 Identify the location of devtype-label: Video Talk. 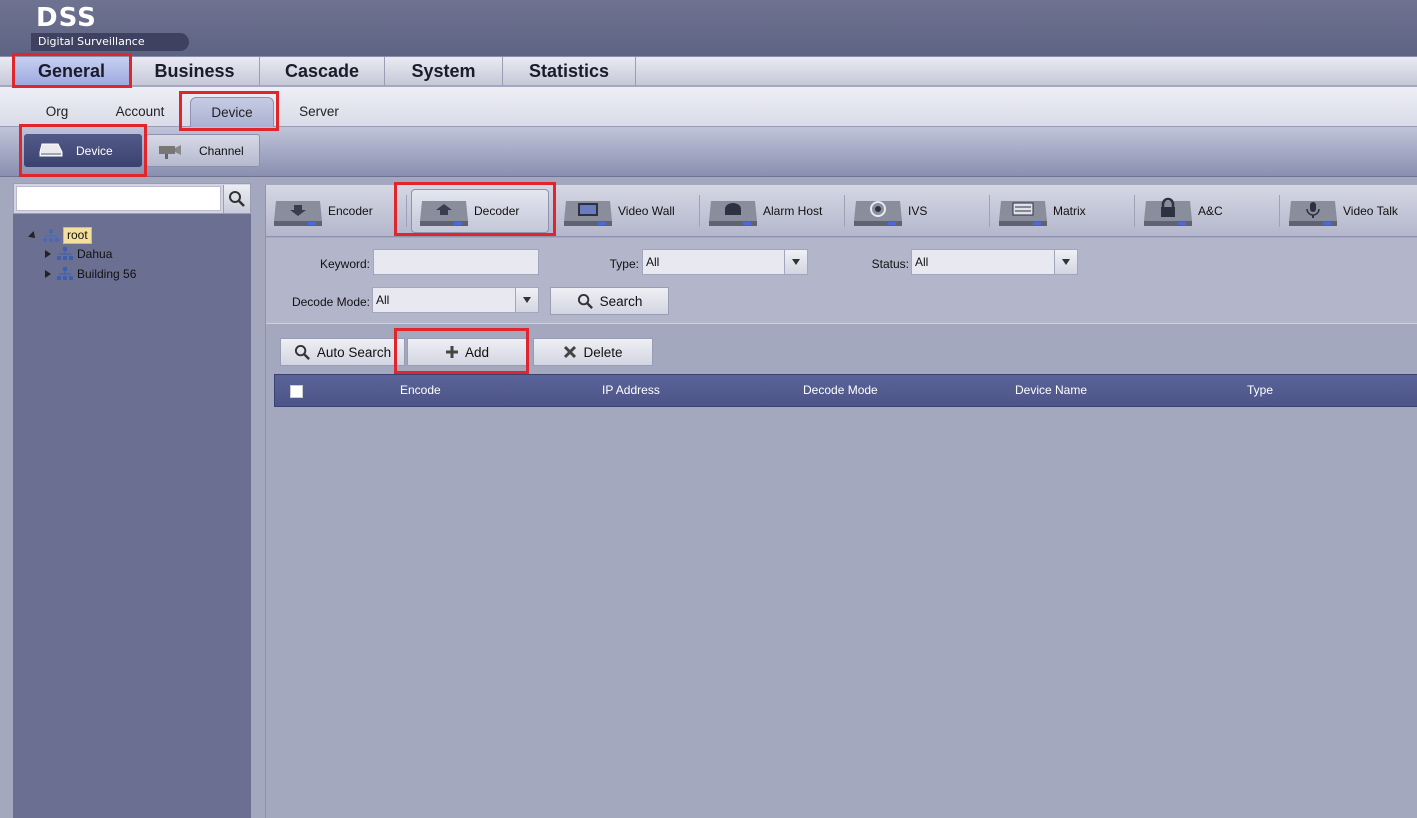
(1370, 211).